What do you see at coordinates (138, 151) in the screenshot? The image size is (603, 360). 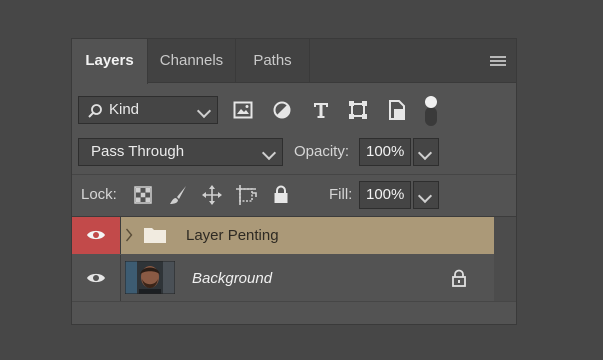 I see `blend-mode-value: Pass Through` at bounding box center [138, 151].